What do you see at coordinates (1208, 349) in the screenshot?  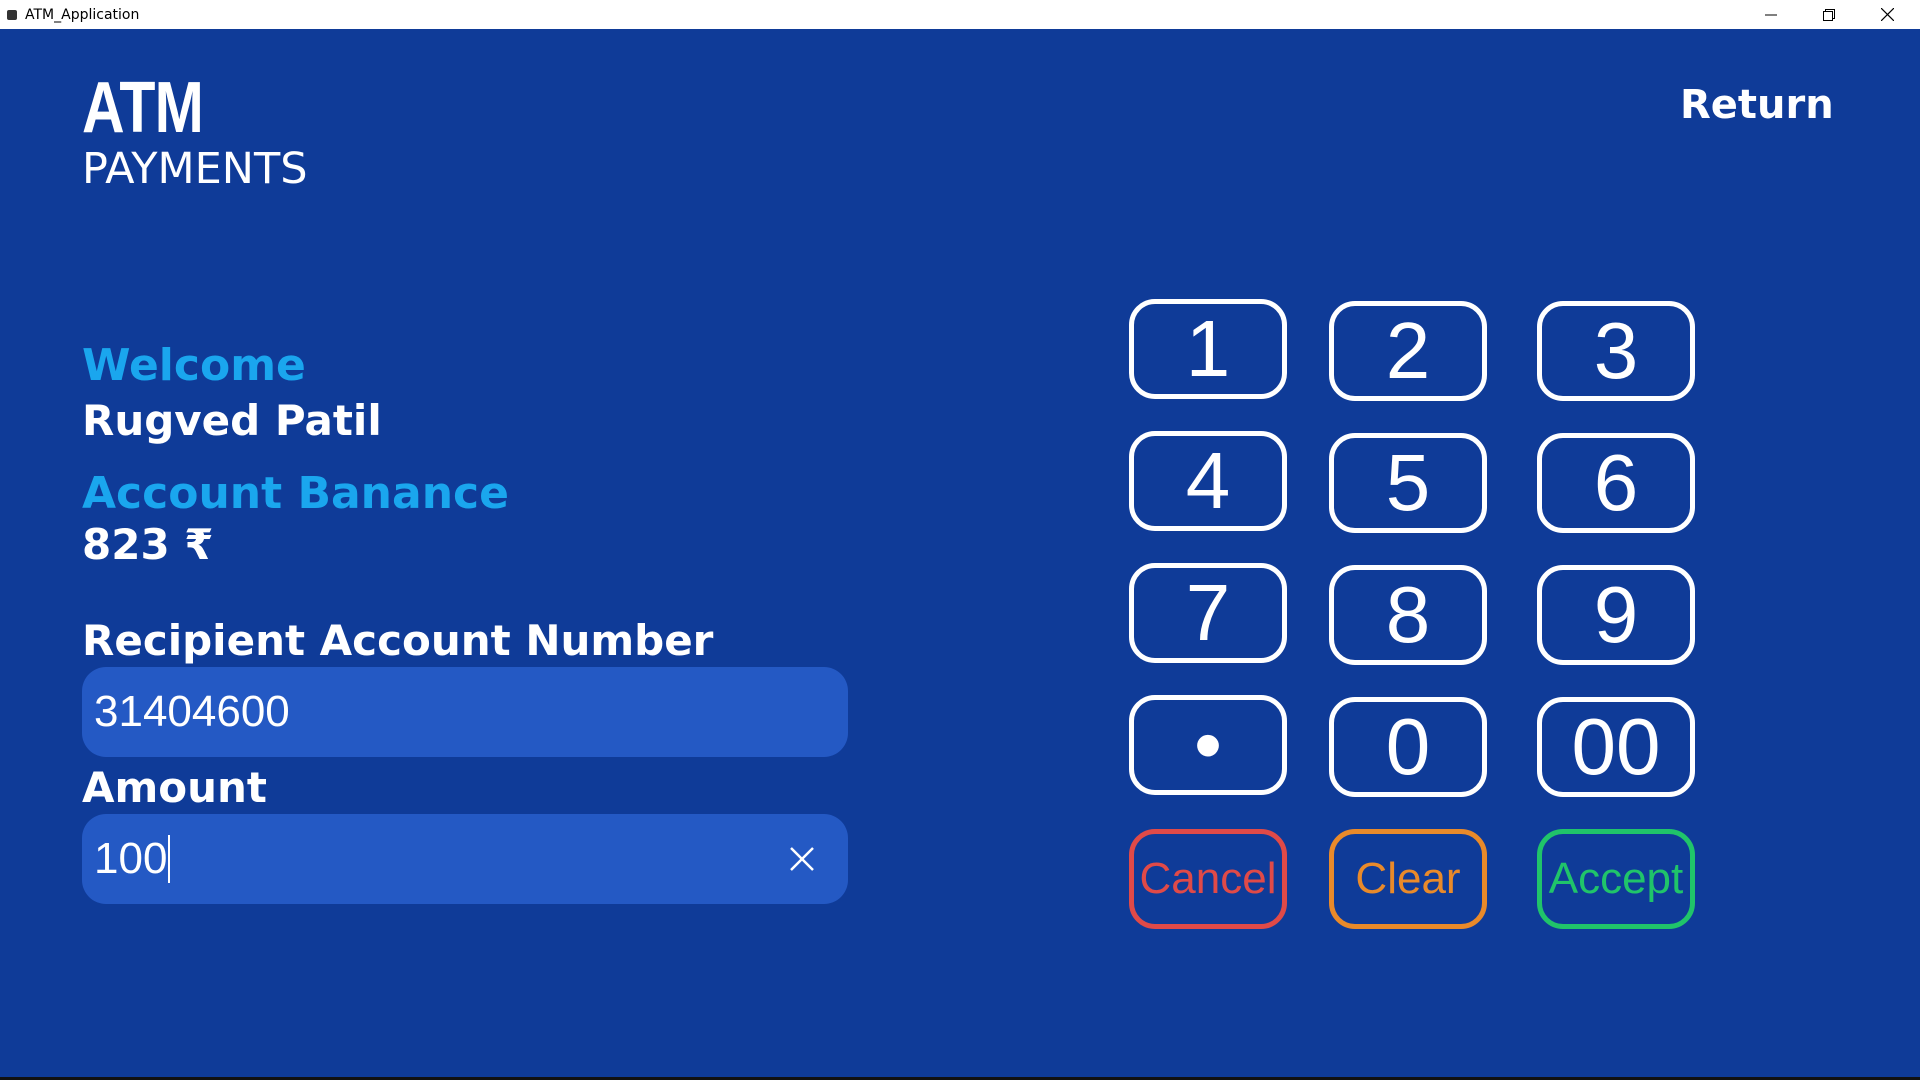 I see `key-1: 1` at bounding box center [1208, 349].